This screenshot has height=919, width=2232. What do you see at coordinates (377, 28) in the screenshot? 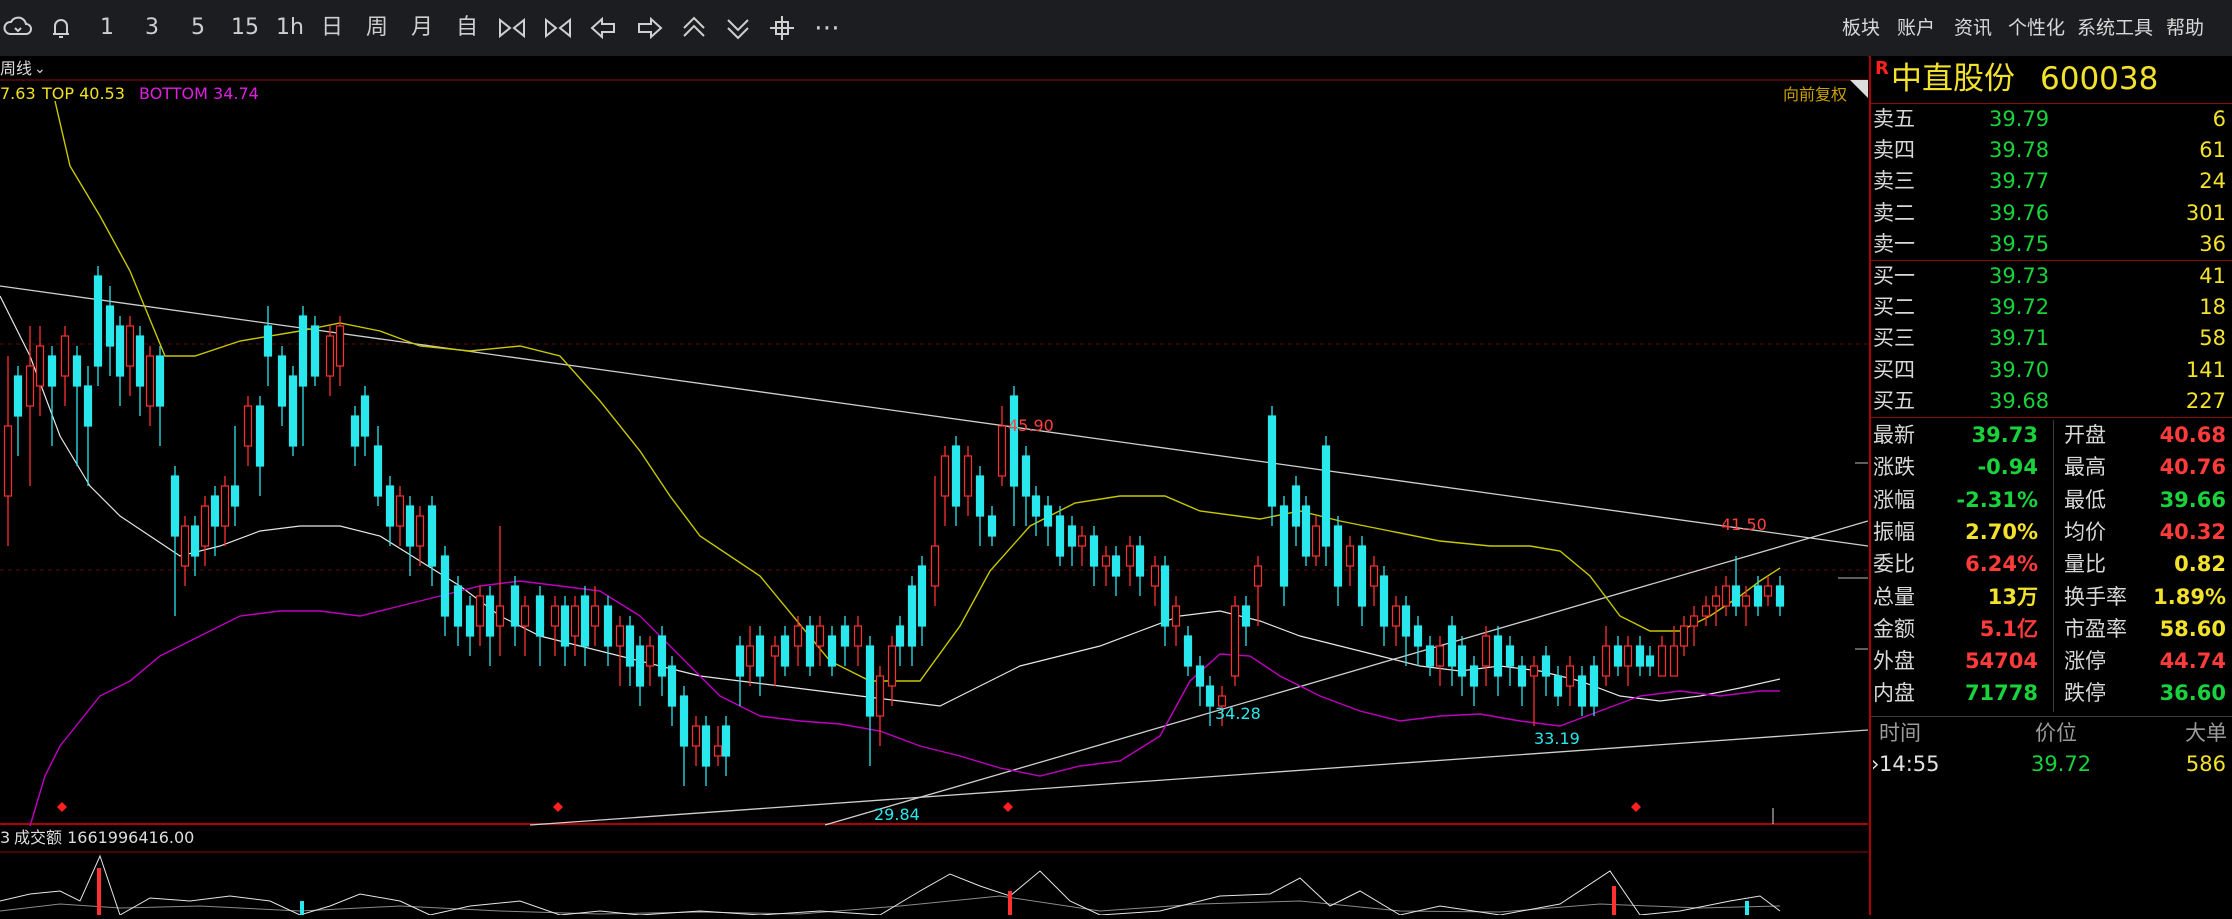
I see `period-week: 周` at bounding box center [377, 28].